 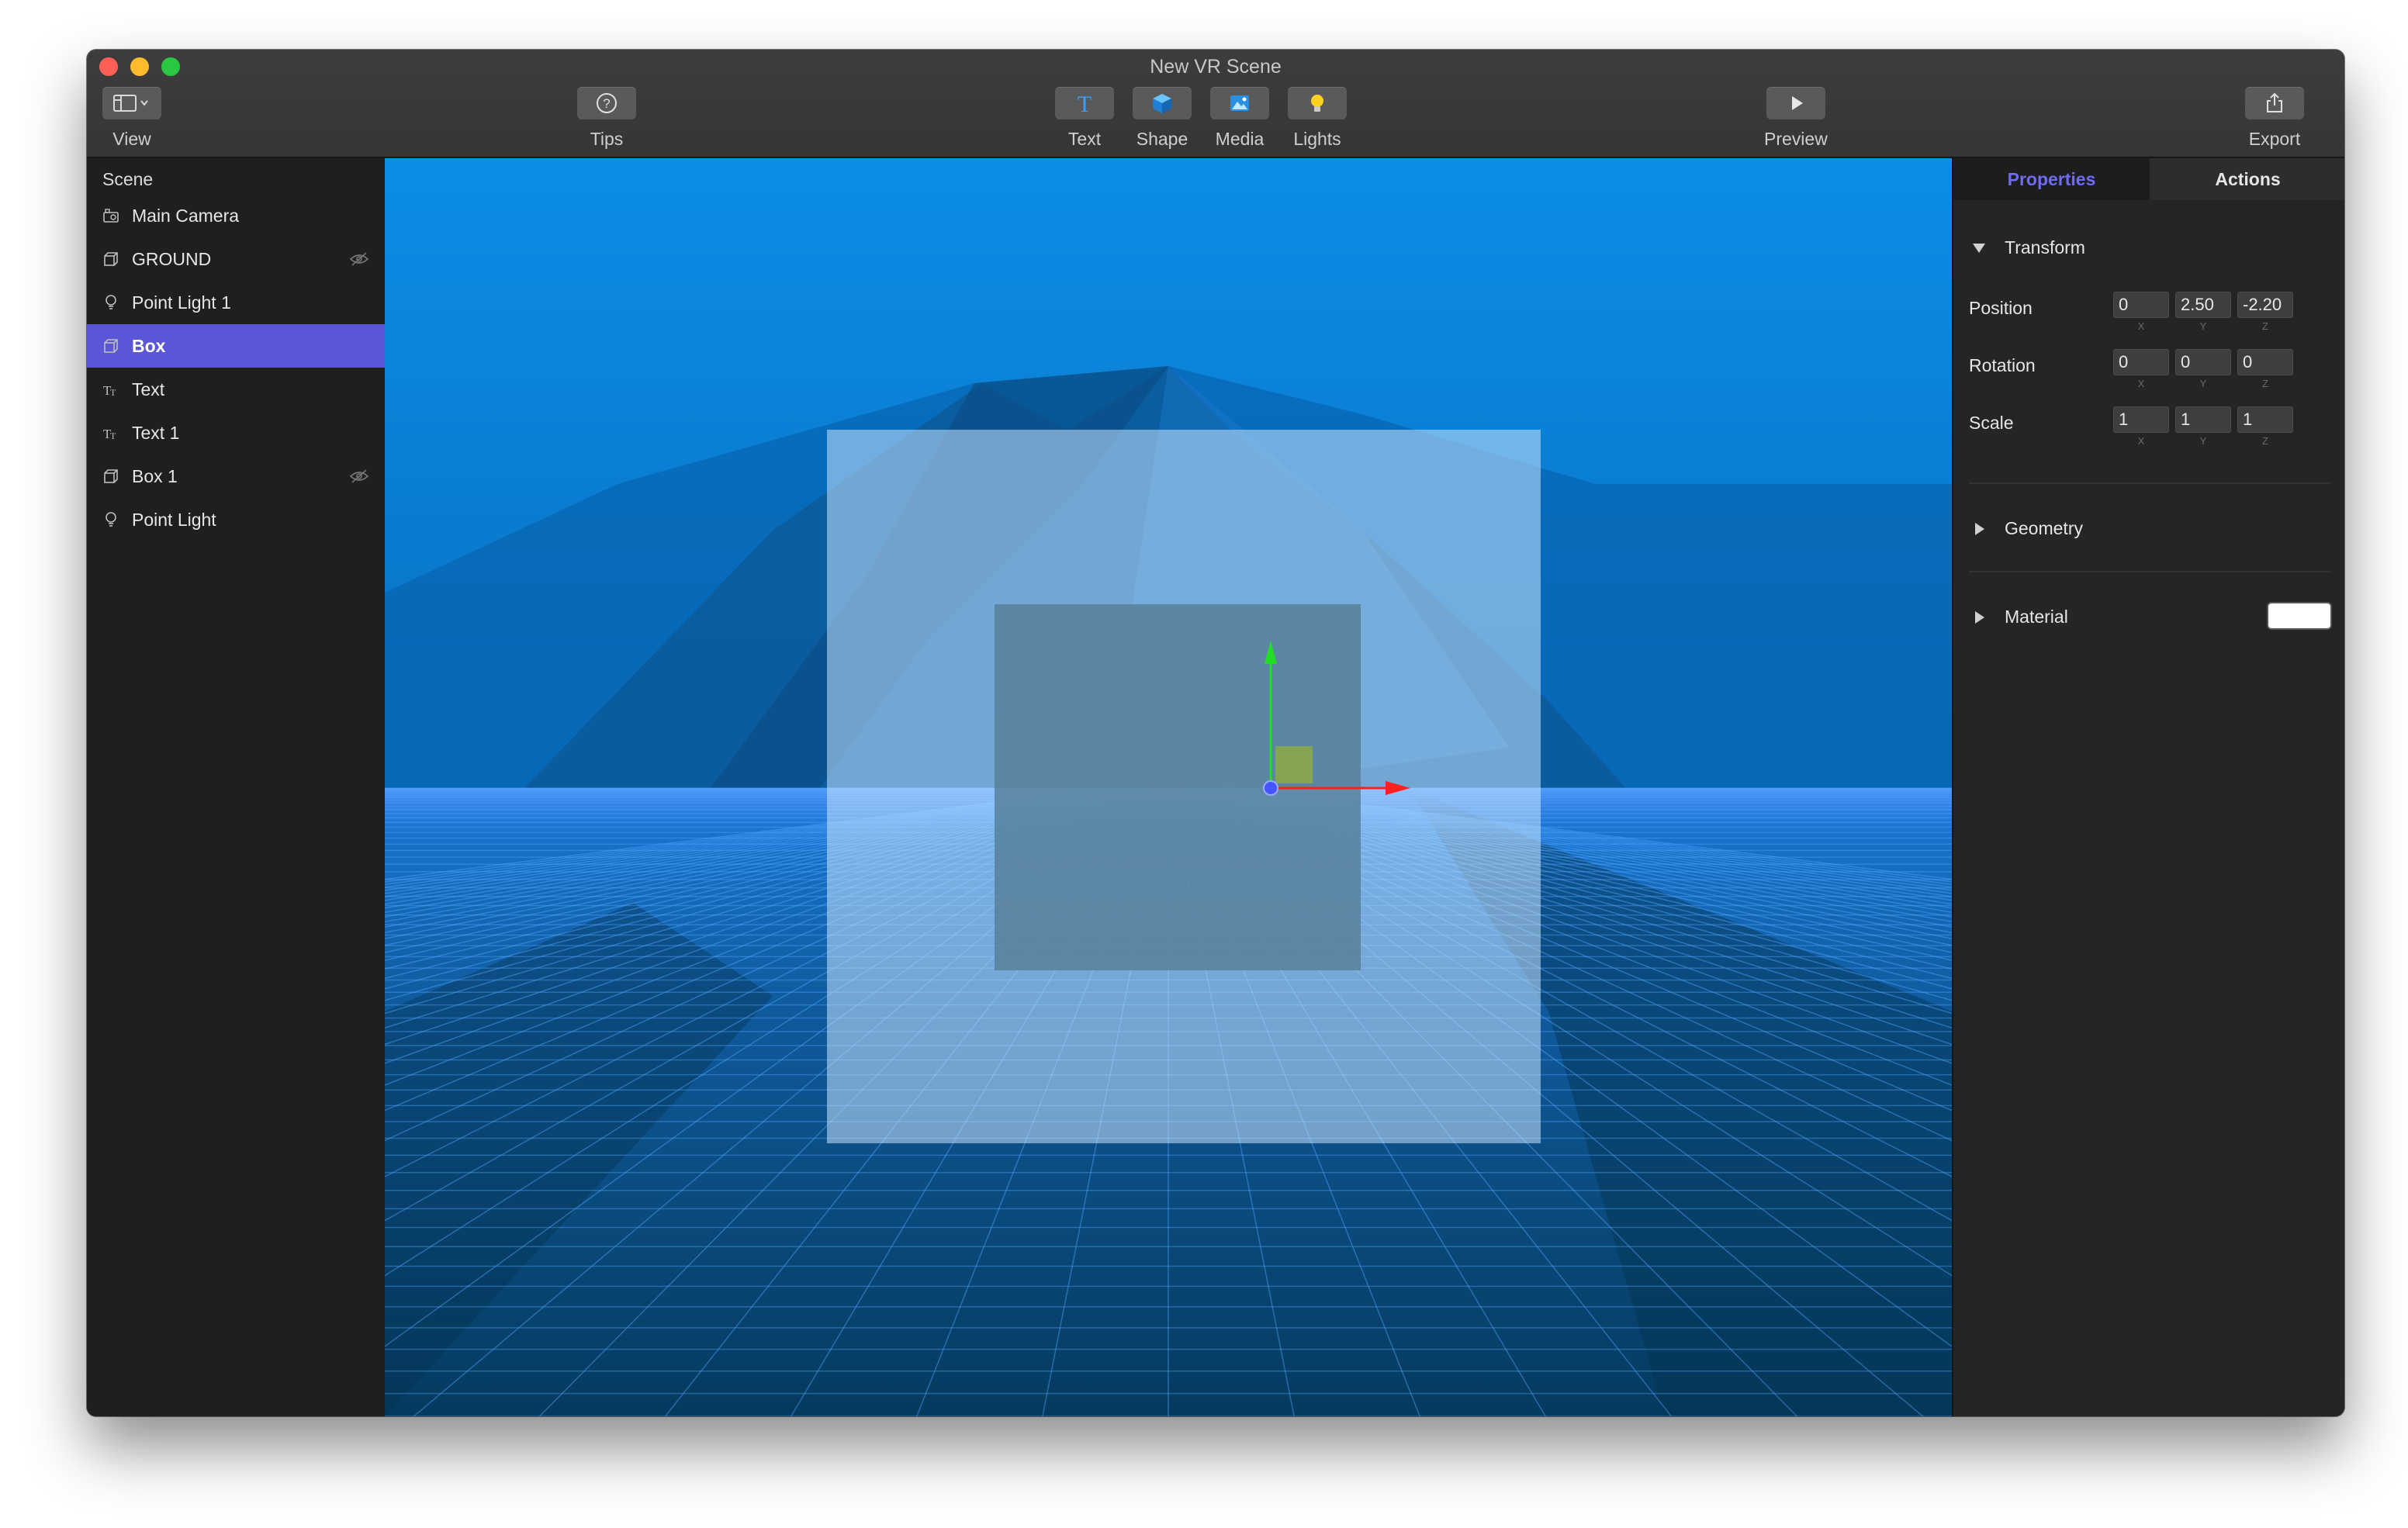 What do you see at coordinates (148, 389) in the screenshot?
I see `sidebar-item-label: Text` at bounding box center [148, 389].